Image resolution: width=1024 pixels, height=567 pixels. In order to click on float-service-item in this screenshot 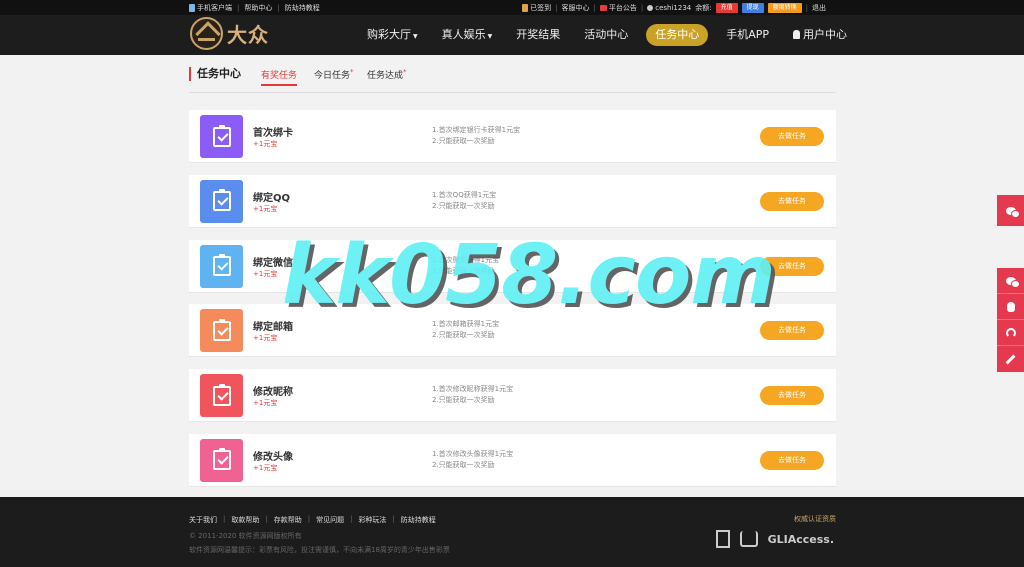, I will do `click(1010, 333)`.